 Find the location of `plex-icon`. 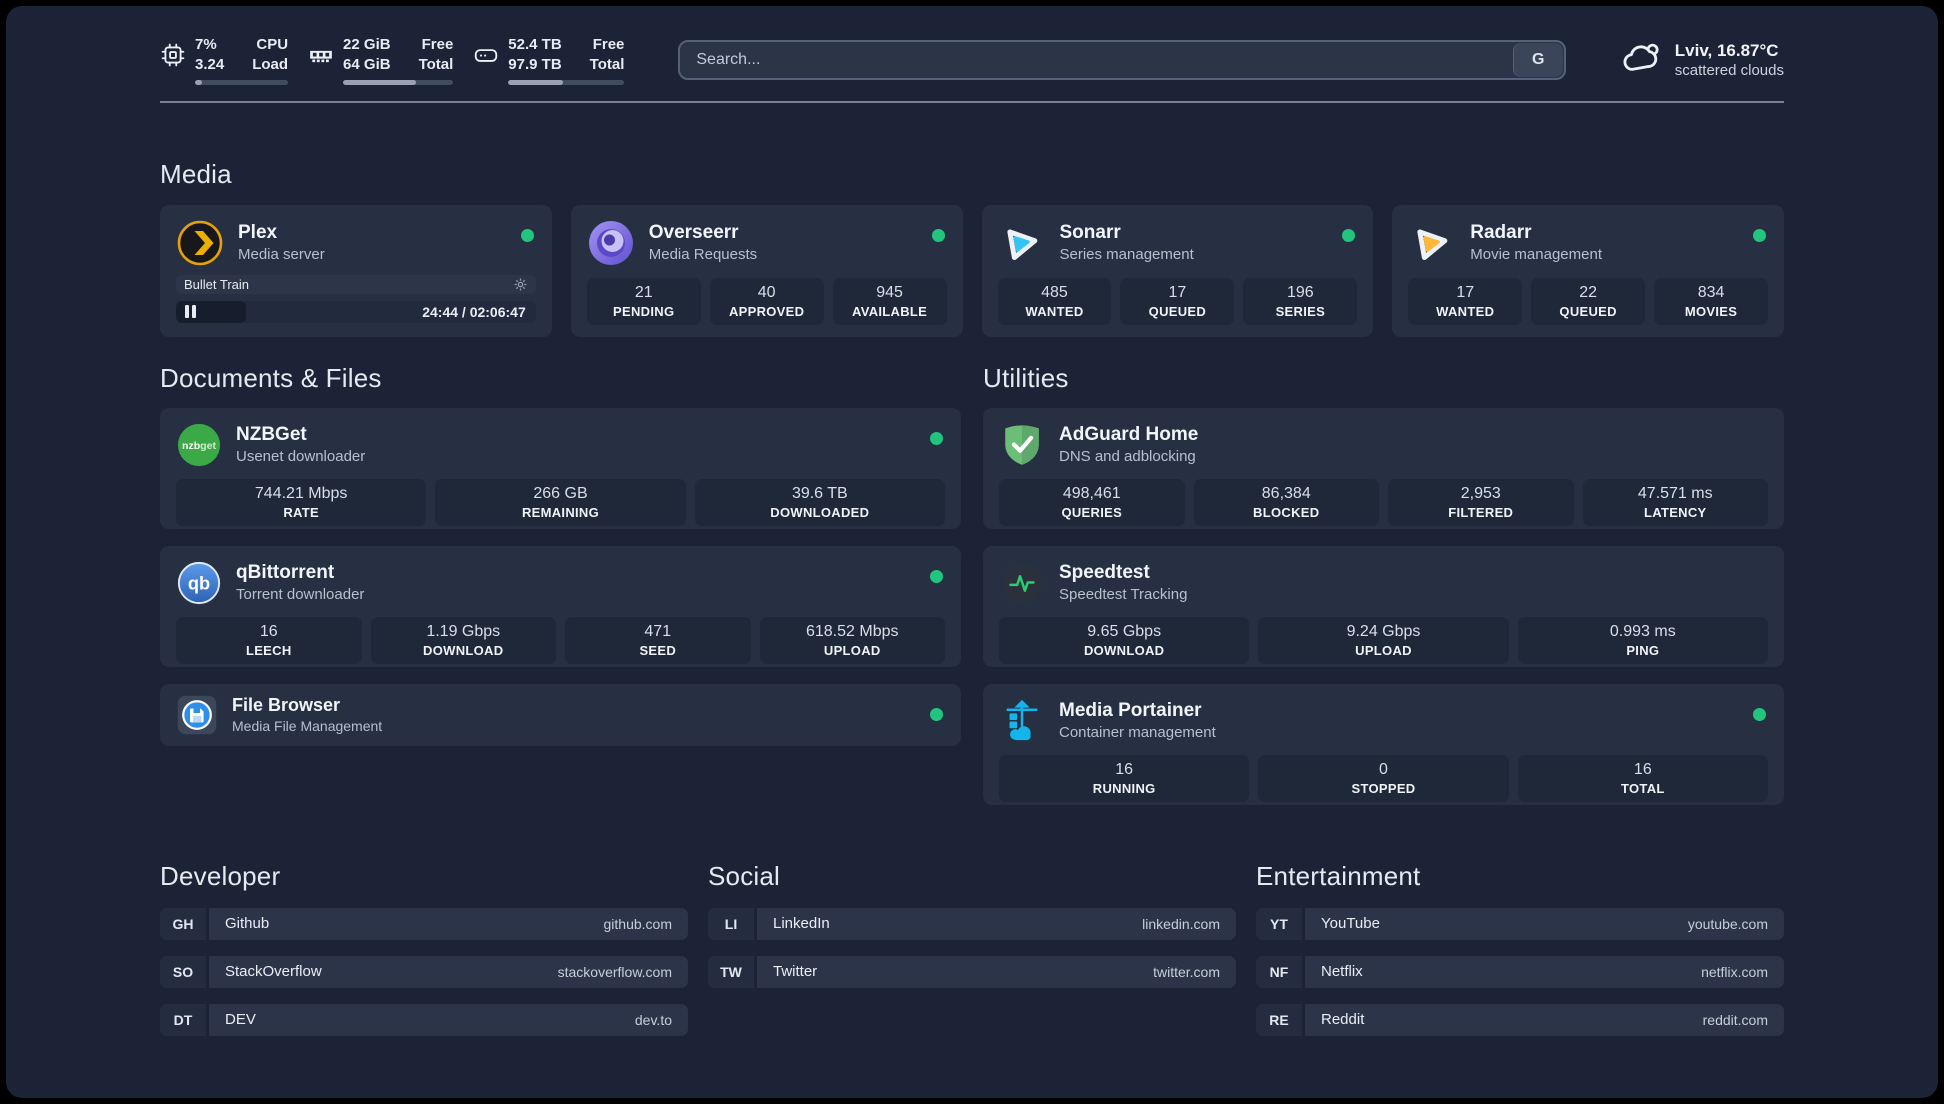

plex-icon is located at coordinates (200, 243).